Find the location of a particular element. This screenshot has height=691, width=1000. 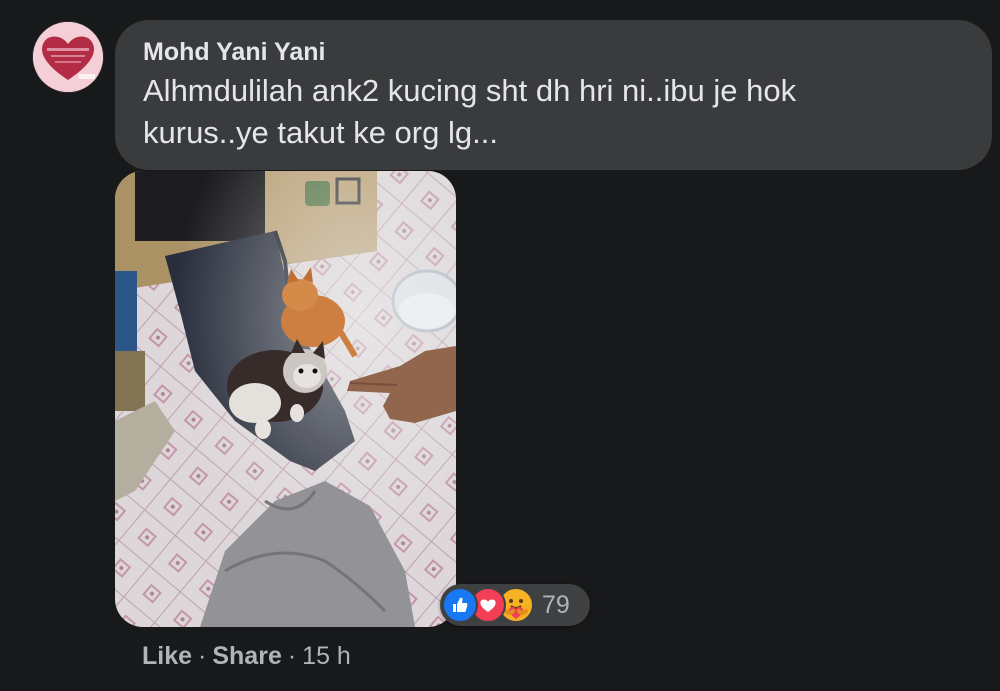

share-button: Share is located at coordinates (246, 656).